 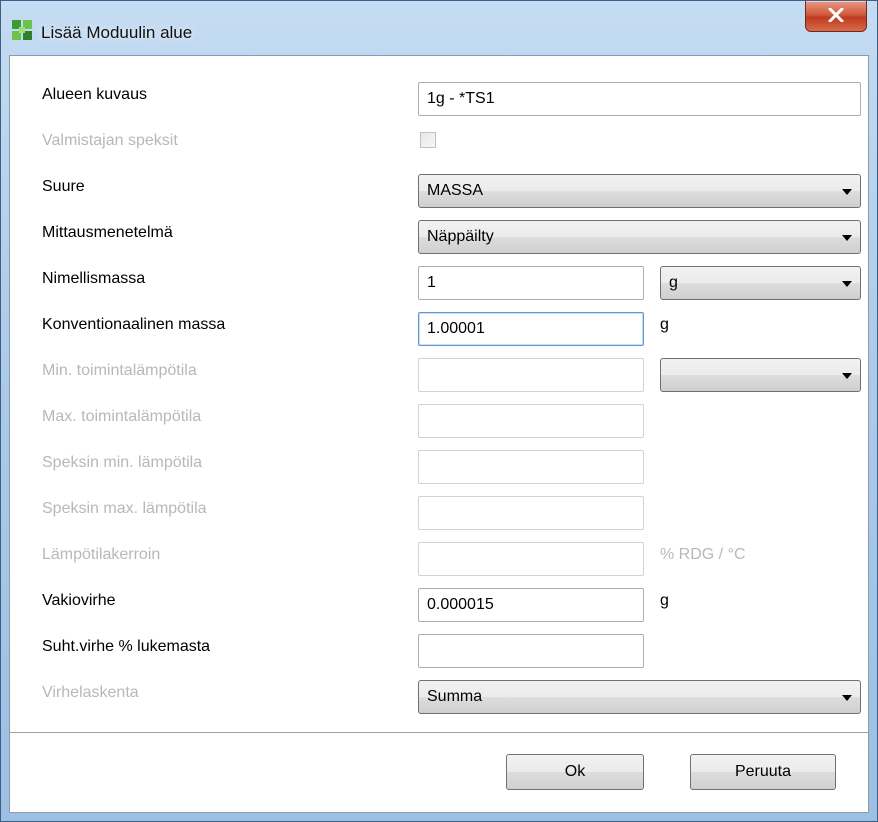 I want to click on row-description: Alueen kuvaus 1g - *TS1, so click(x=439, y=96).